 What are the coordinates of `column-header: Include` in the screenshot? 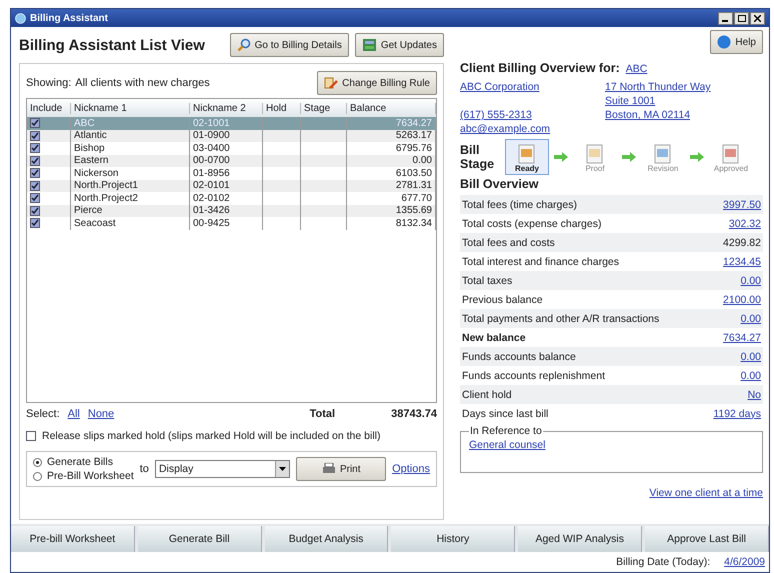 It's located at (49, 108).